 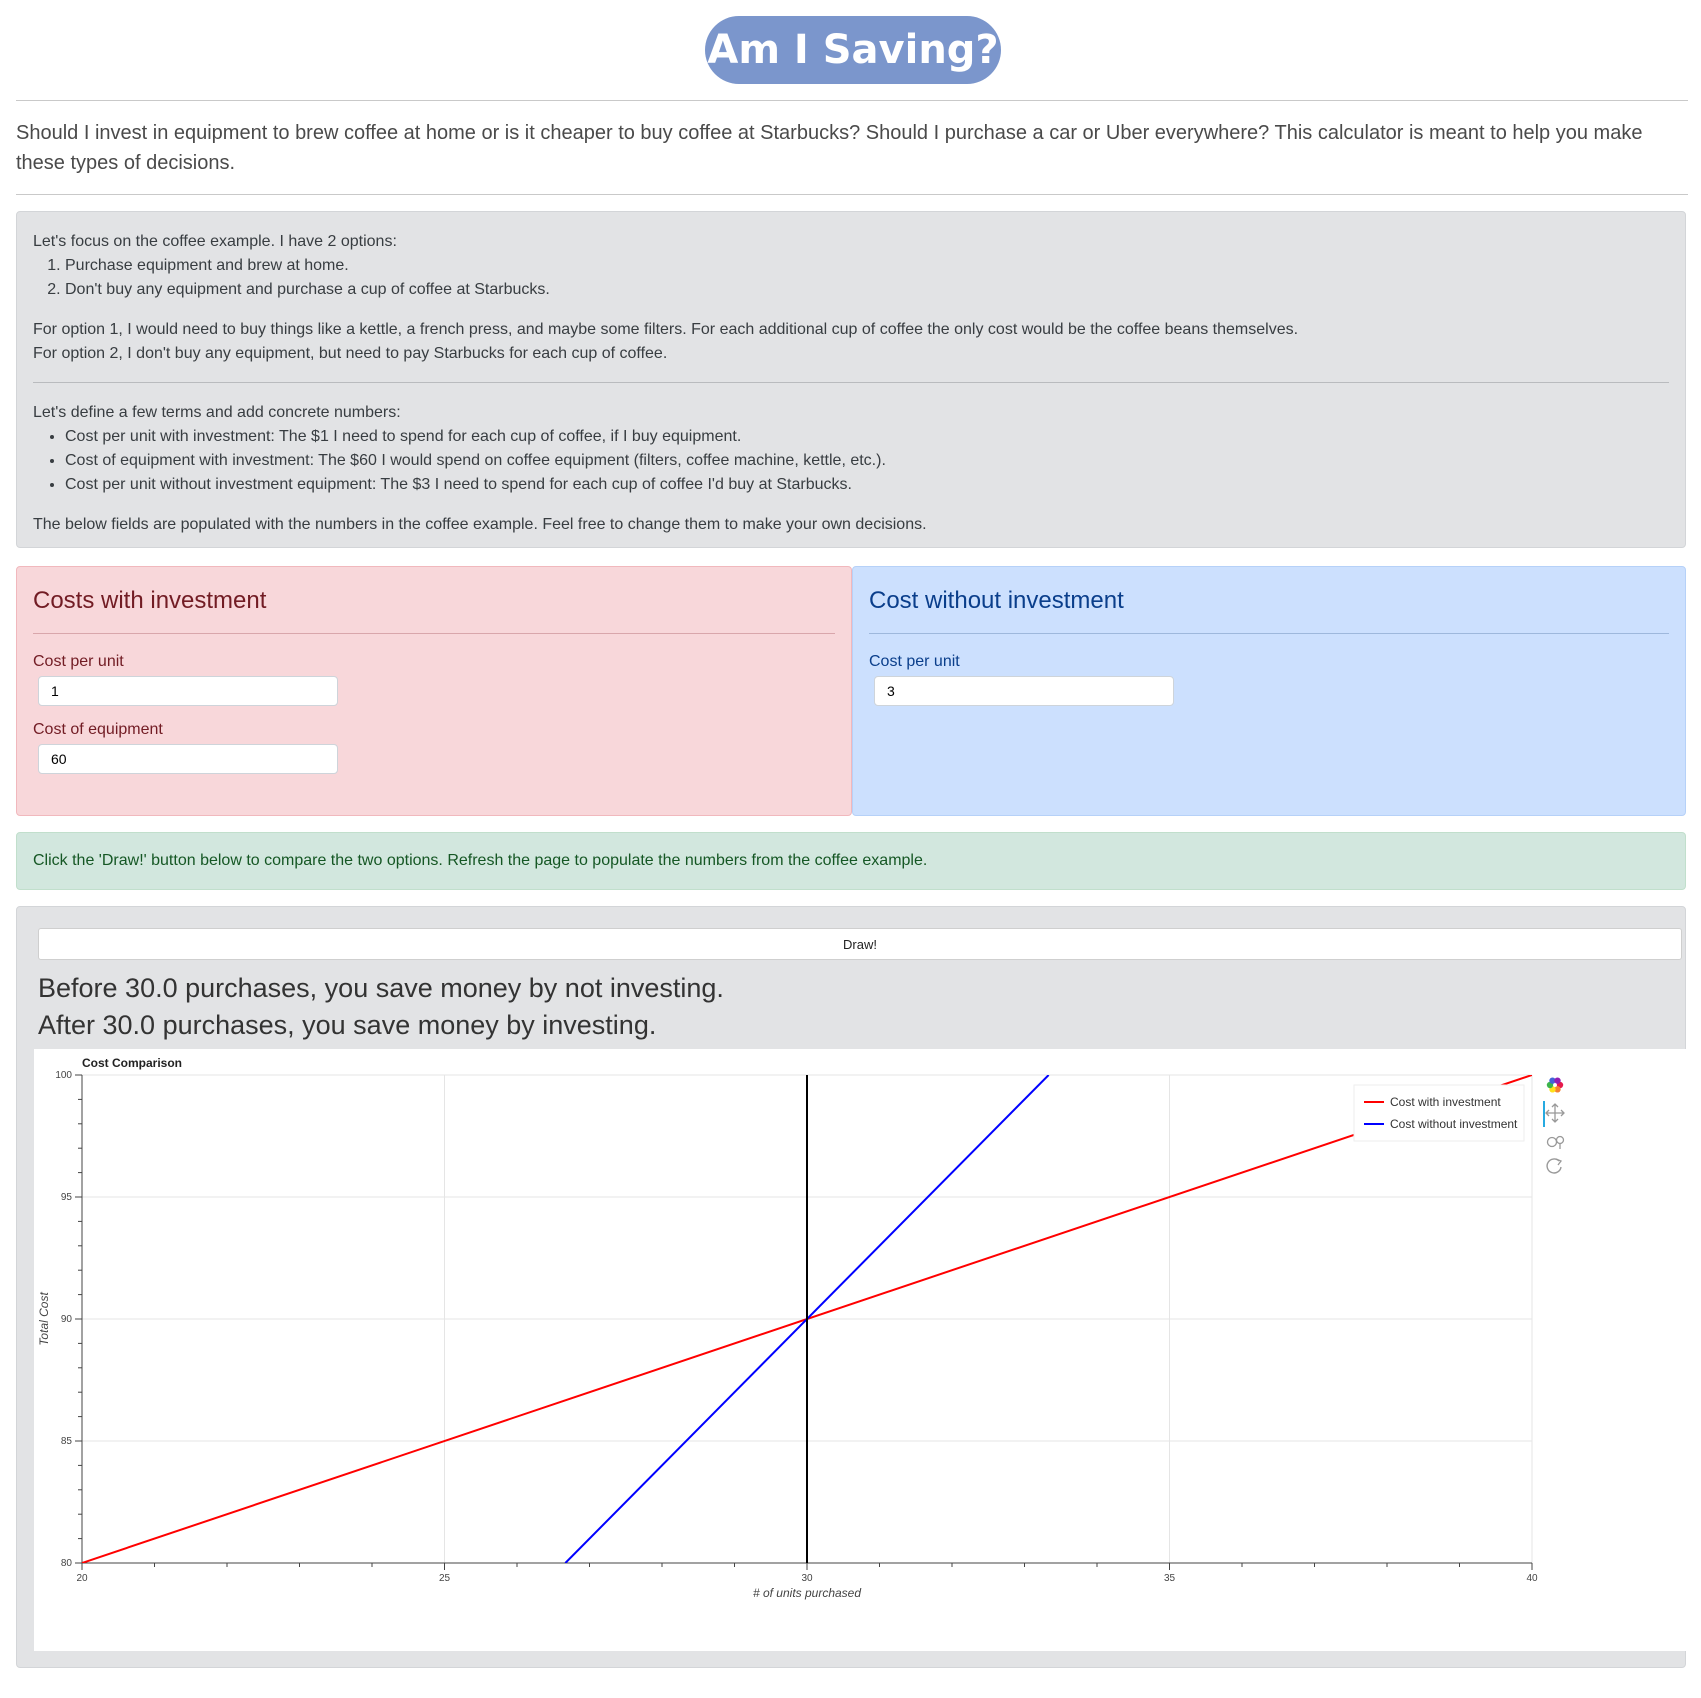 I want to click on without-cost-per-unit-label: Cost per unit, so click(x=914, y=661).